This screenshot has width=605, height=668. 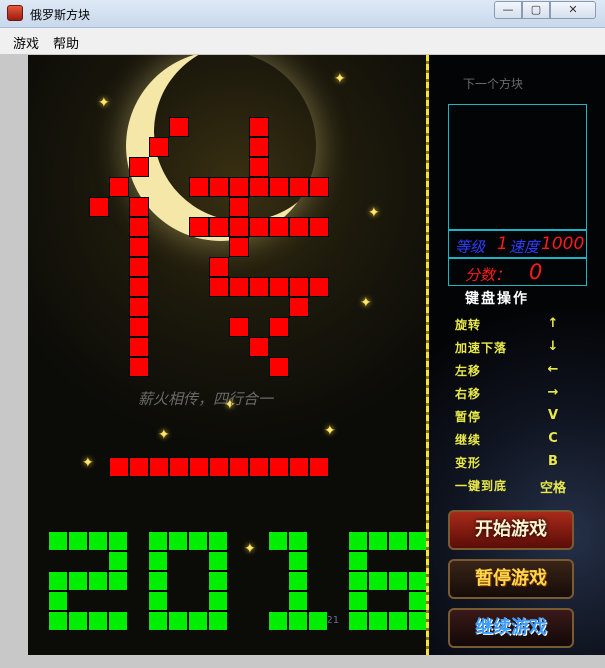 What do you see at coordinates (488, 275) in the screenshot?
I see `score-label: 分数：` at bounding box center [488, 275].